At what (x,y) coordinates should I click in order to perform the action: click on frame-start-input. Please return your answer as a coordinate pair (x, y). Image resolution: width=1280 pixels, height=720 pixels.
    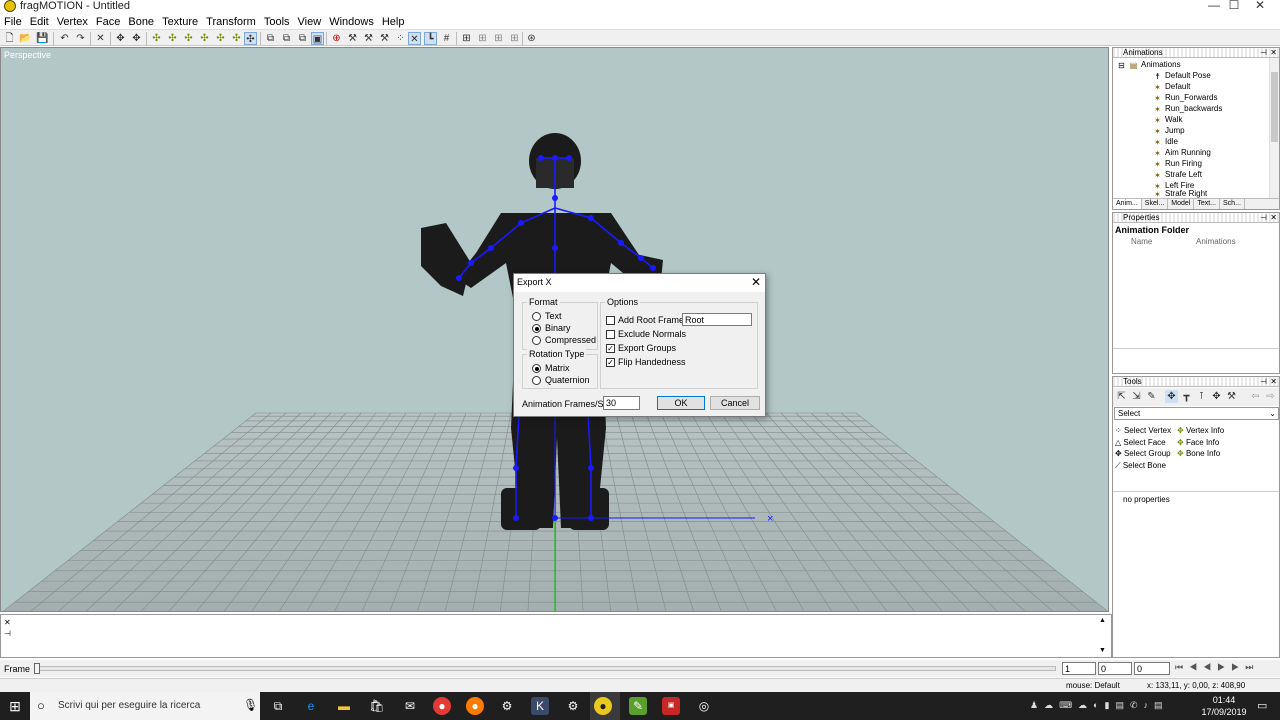
    Looking at the image, I should click on (1079, 668).